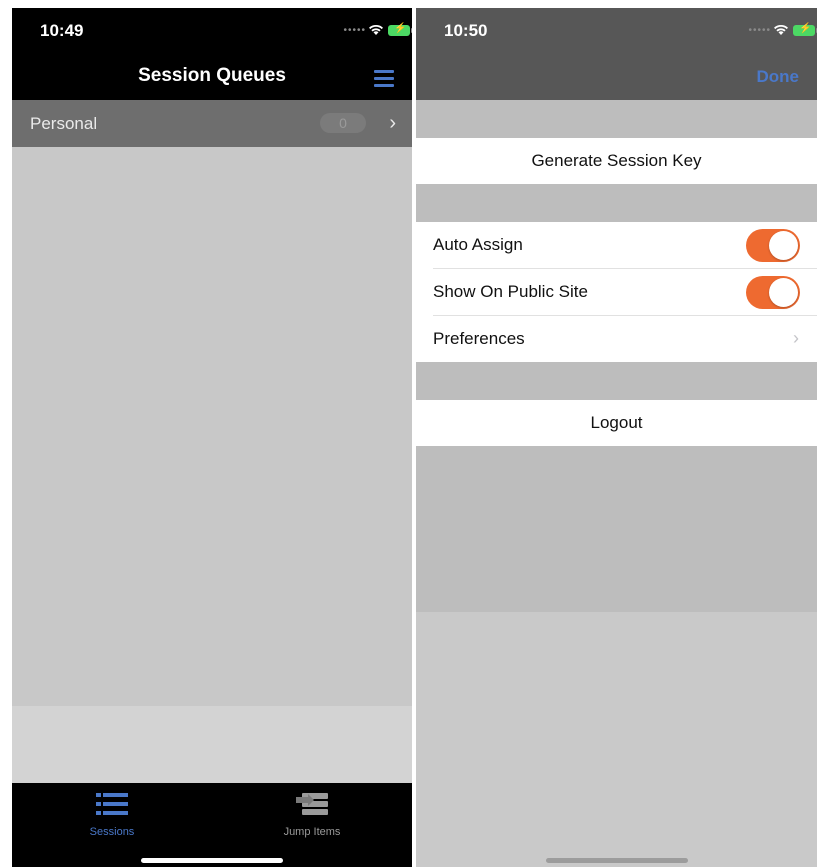 This screenshot has height=867, width=817. Describe the element at coordinates (212, 825) in the screenshot. I see `tab-bar: Sessions Jump Items` at that location.